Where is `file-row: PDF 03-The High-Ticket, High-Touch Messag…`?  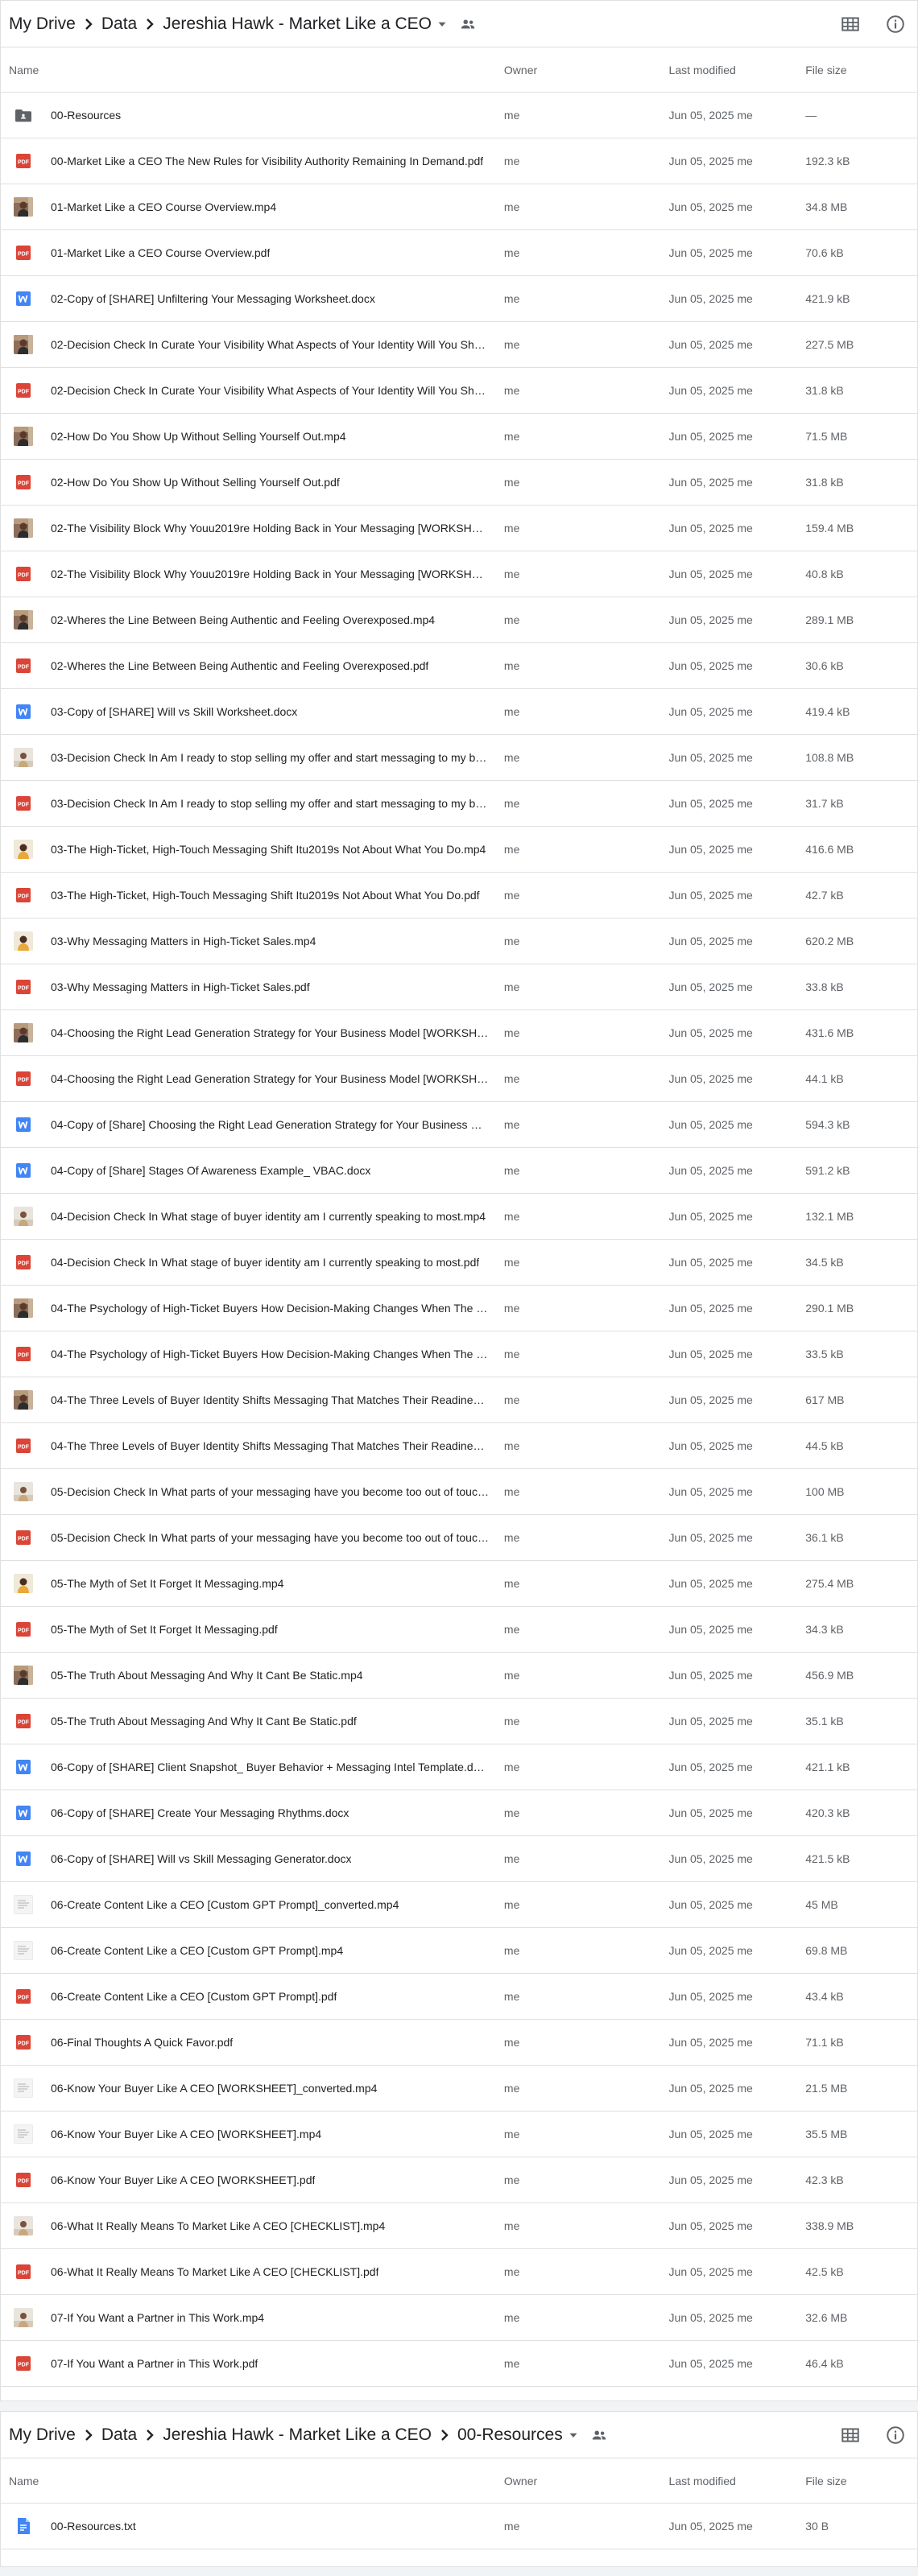
file-row: PDF 03-The High-Ticket, High-Touch Messag… is located at coordinates (459, 896).